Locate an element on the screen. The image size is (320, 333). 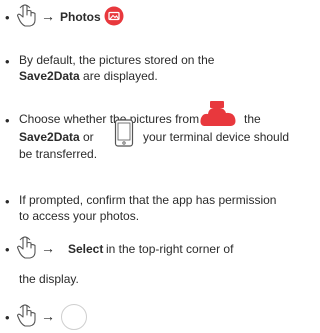
step-2-line-1: By default, the pictures stored on the is located at coordinates (117, 60).